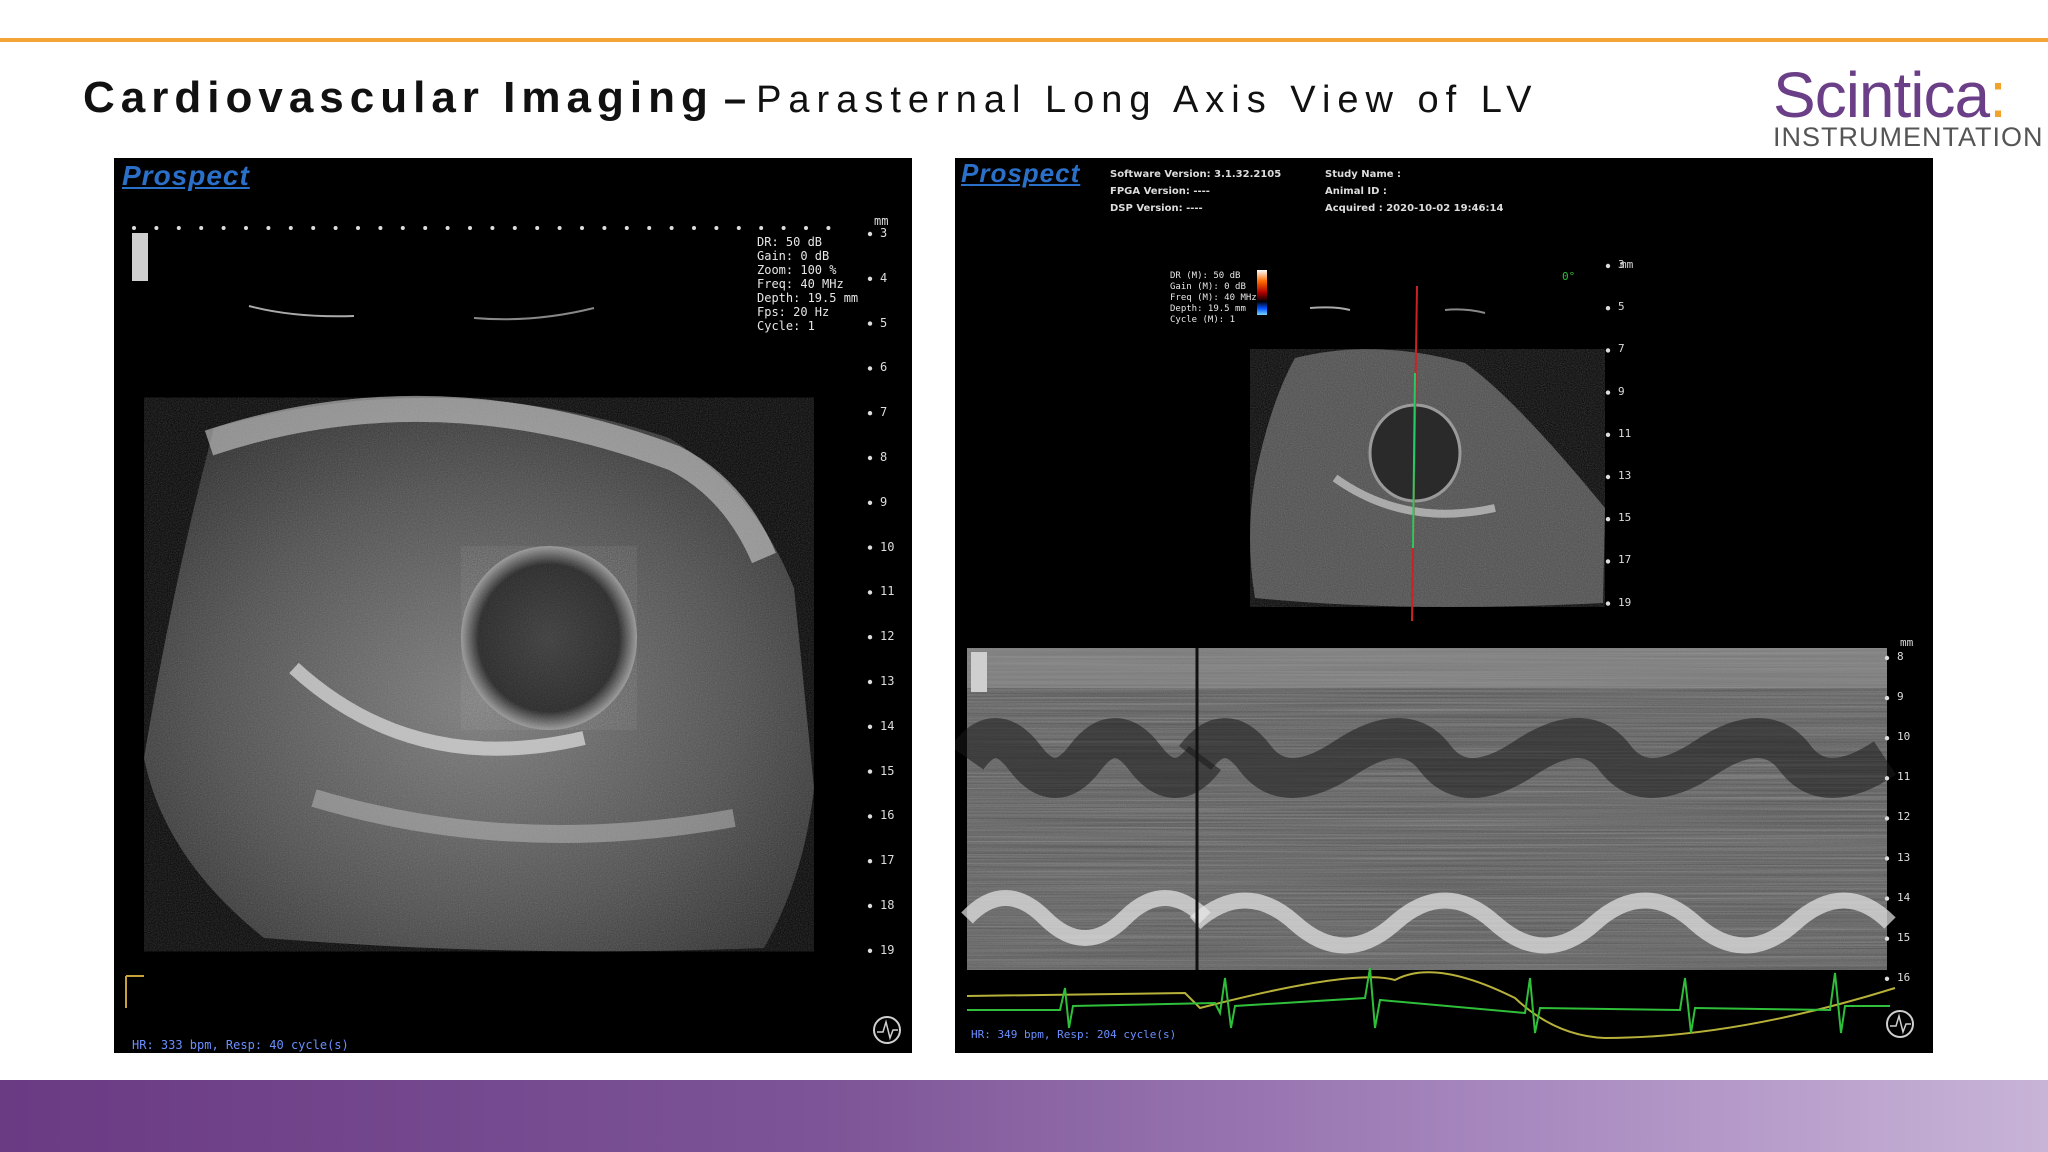 The height and width of the screenshot is (1152, 2048). Describe the element at coordinates (1262, 292) in the screenshot. I see `colormap-bar` at that location.